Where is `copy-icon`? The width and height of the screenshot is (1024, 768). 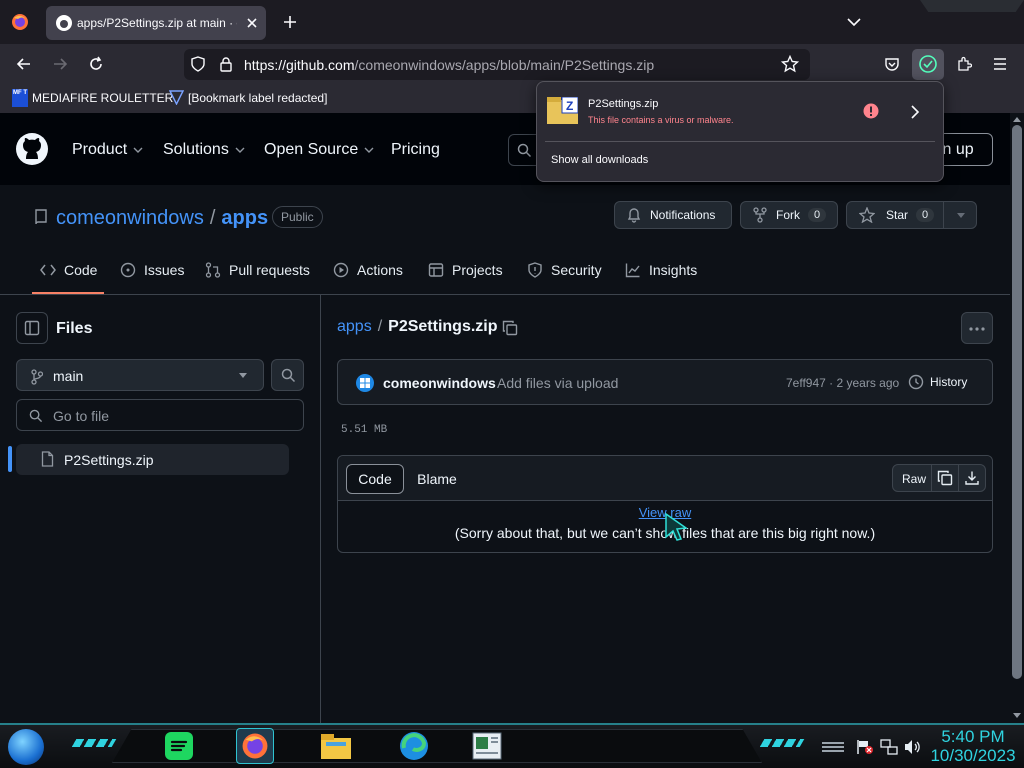
copy-icon is located at coordinates (945, 478).